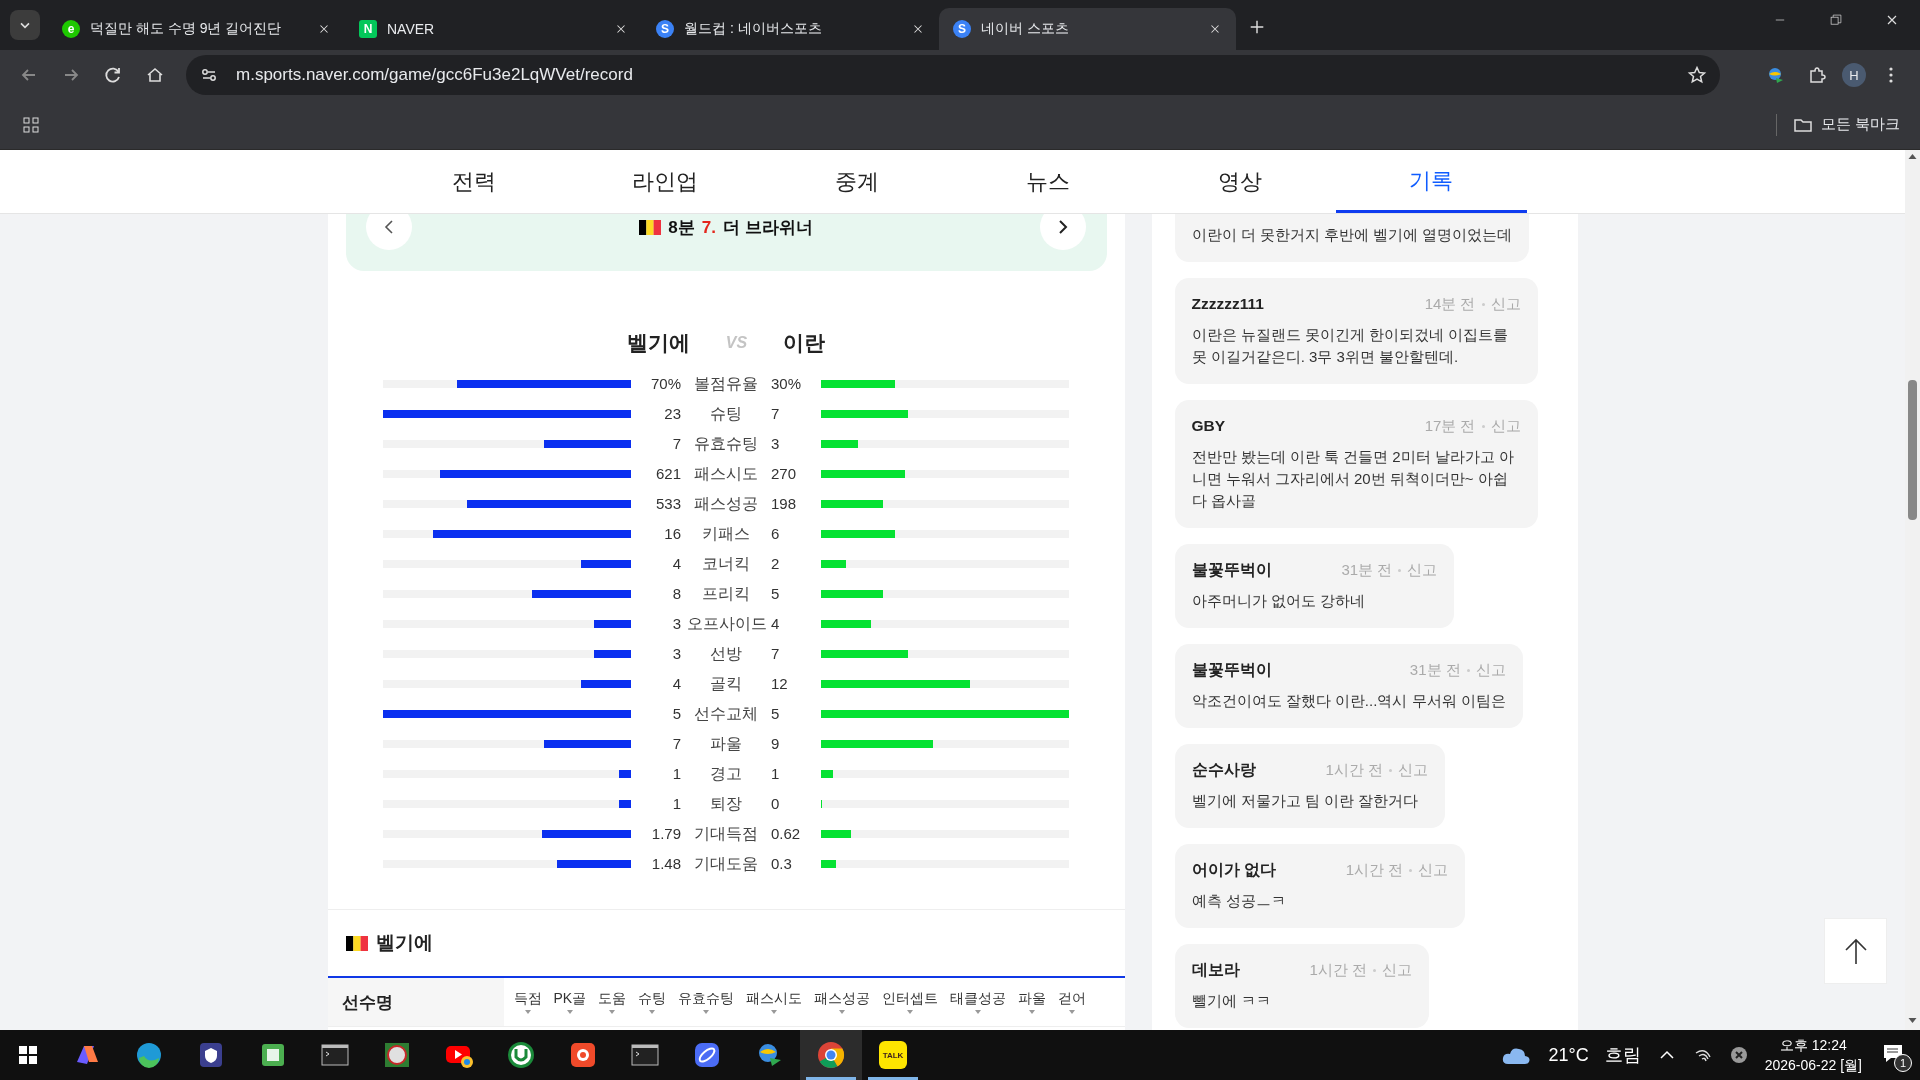  What do you see at coordinates (1223, 769) in the screenshot?
I see `comment-author: 순수사랑` at bounding box center [1223, 769].